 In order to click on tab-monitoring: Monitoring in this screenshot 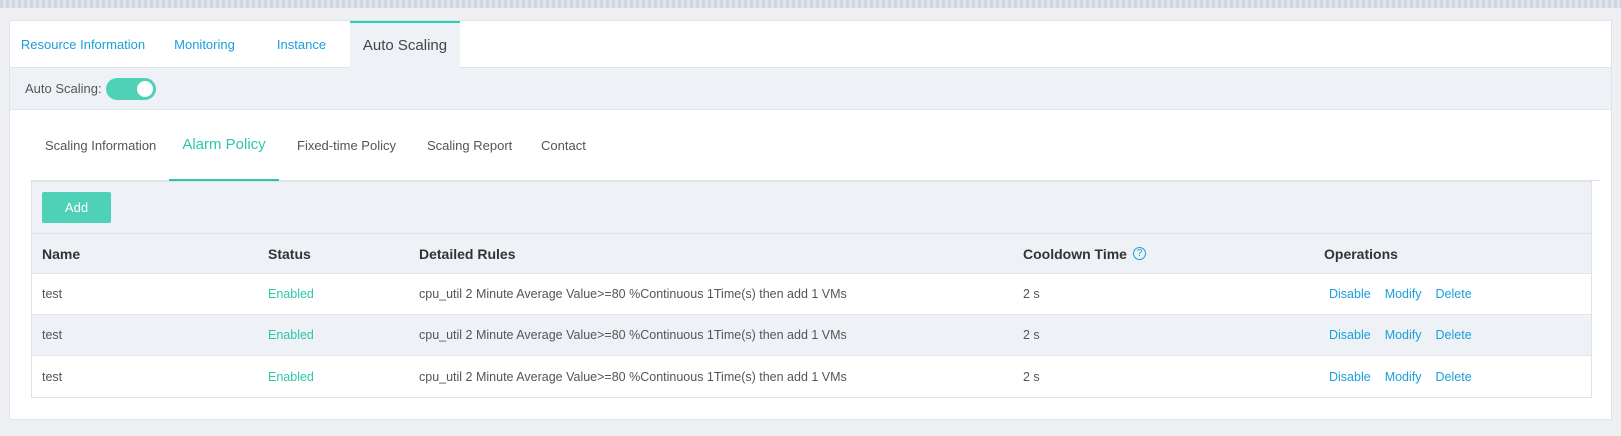, I will do `click(204, 44)`.